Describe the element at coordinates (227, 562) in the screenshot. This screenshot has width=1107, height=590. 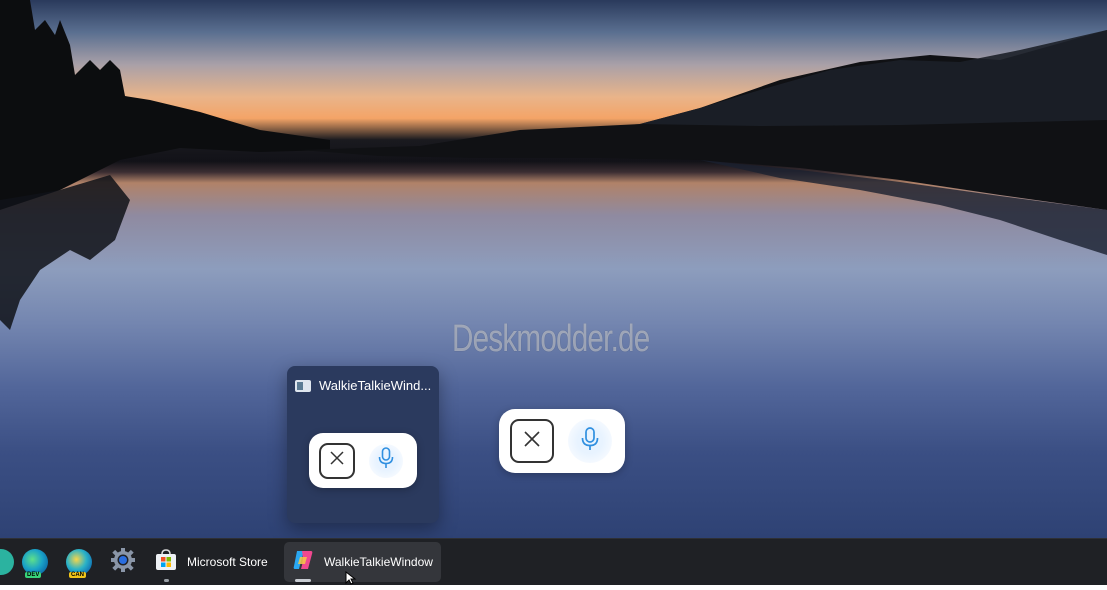
I see `store-label: Microsoft Store` at that location.